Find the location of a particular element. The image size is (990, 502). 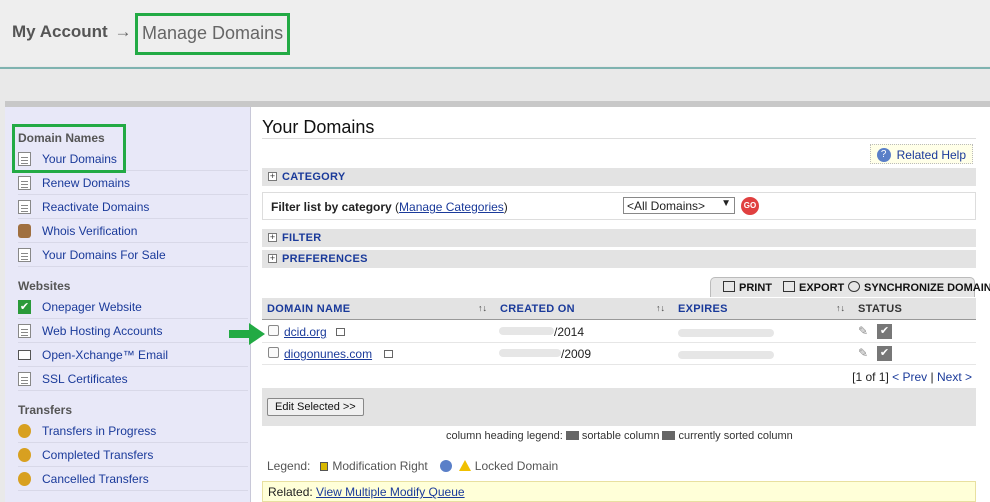

category-select-value: <All Domains> is located at coordinates (666, 206).